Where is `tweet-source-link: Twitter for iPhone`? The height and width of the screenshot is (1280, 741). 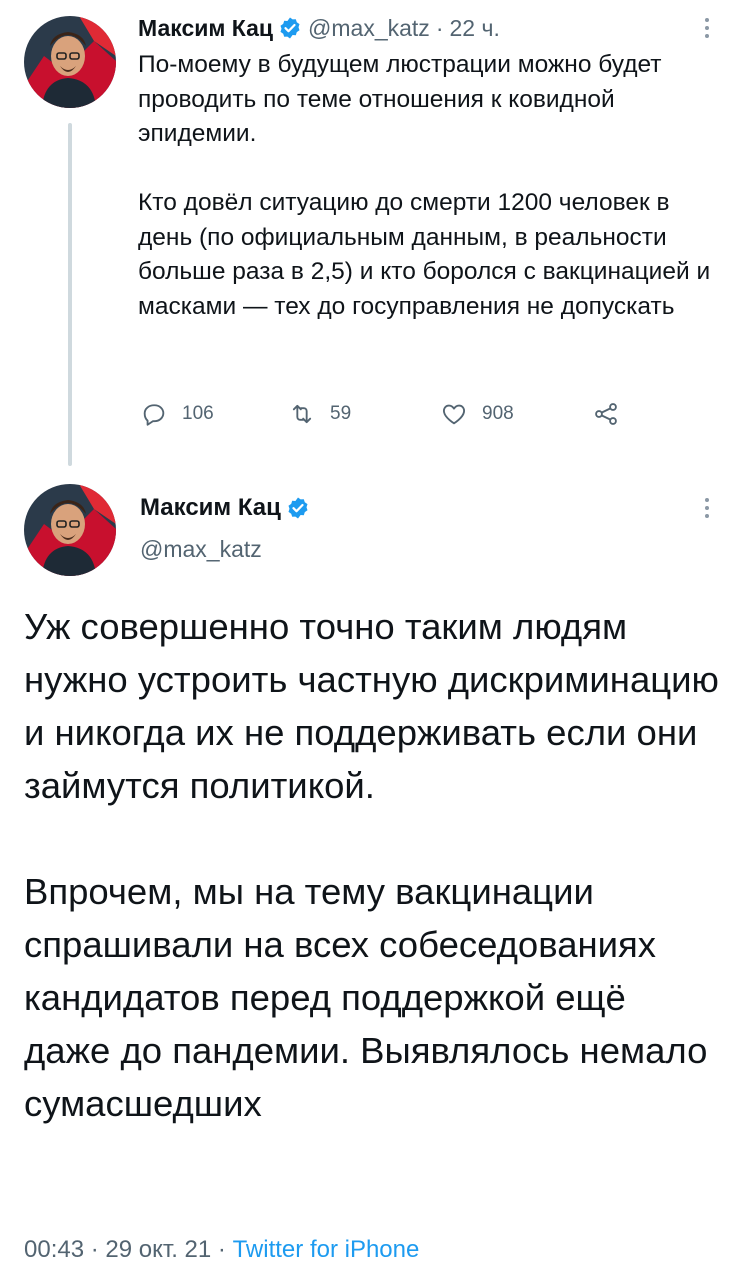 tweet-source-link: Twitter for iPhone is located at coordinates (326, 1249).